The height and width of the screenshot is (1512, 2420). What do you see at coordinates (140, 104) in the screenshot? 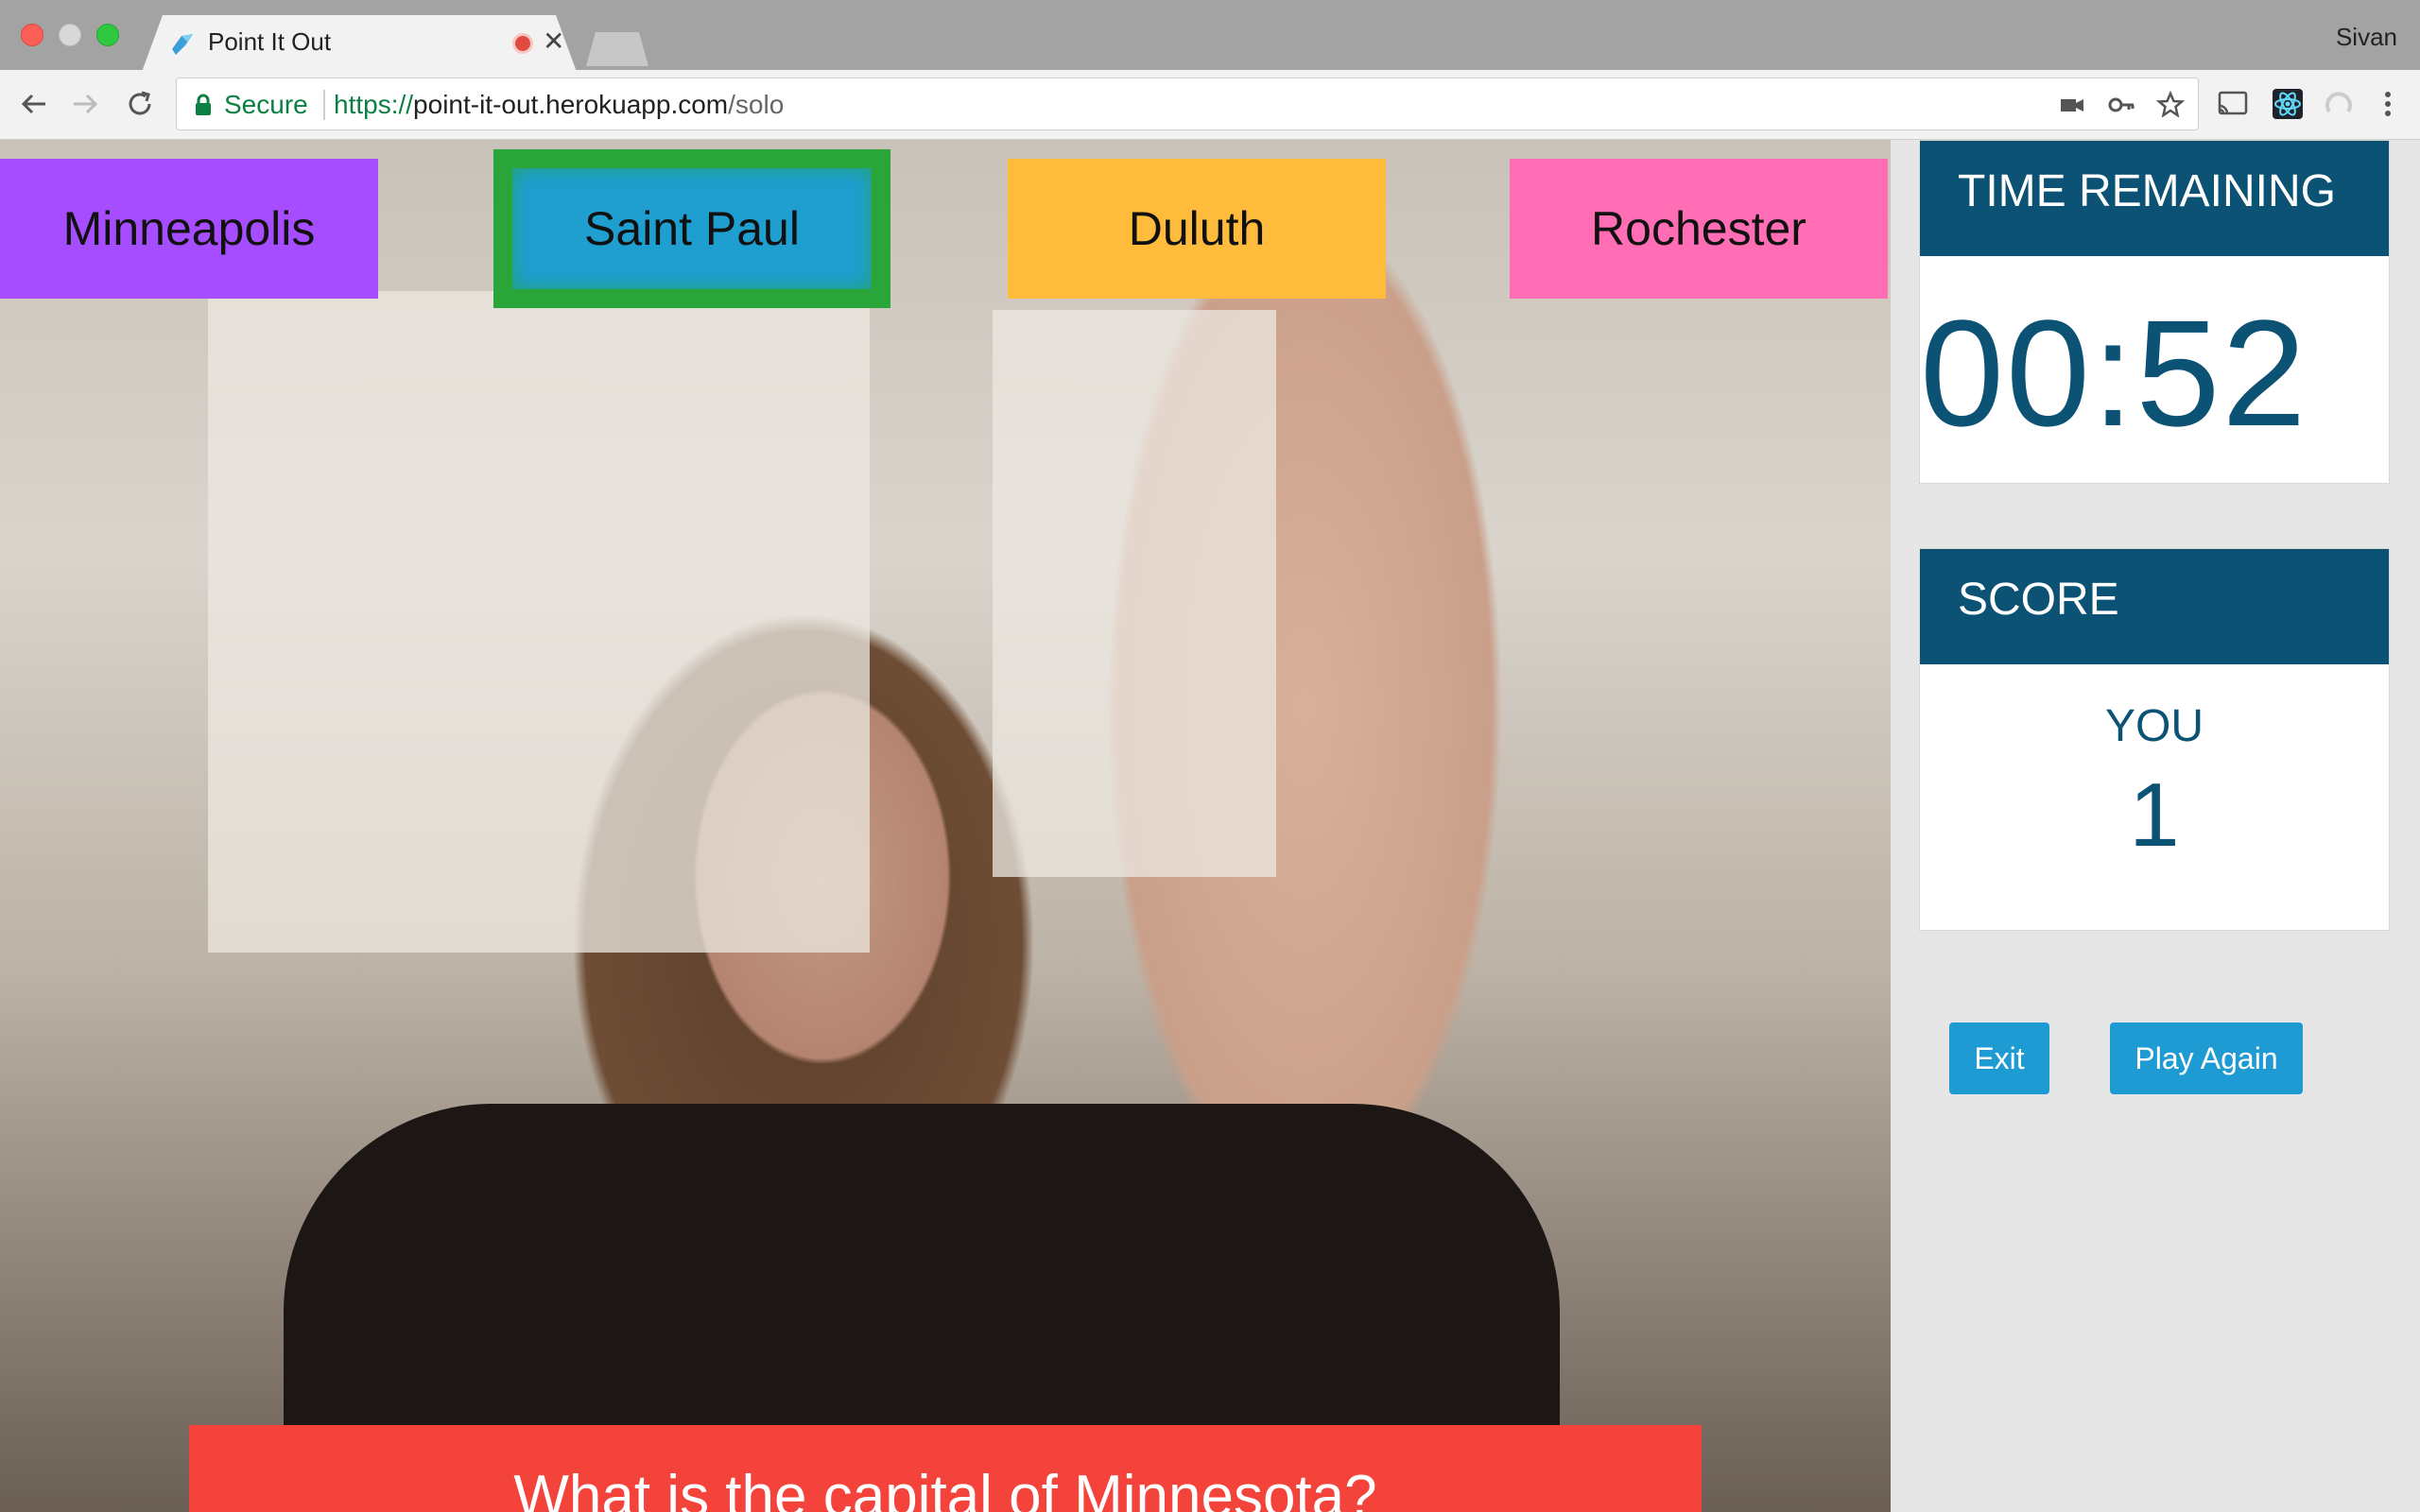
I see `reload-icon` at bounding box center [140, 104].